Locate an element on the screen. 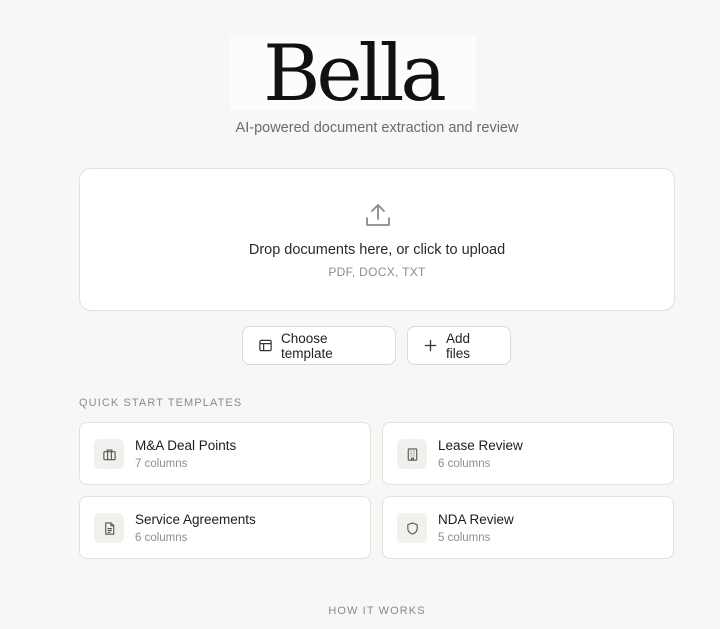  document-icon is located at coordinates (109, 528).